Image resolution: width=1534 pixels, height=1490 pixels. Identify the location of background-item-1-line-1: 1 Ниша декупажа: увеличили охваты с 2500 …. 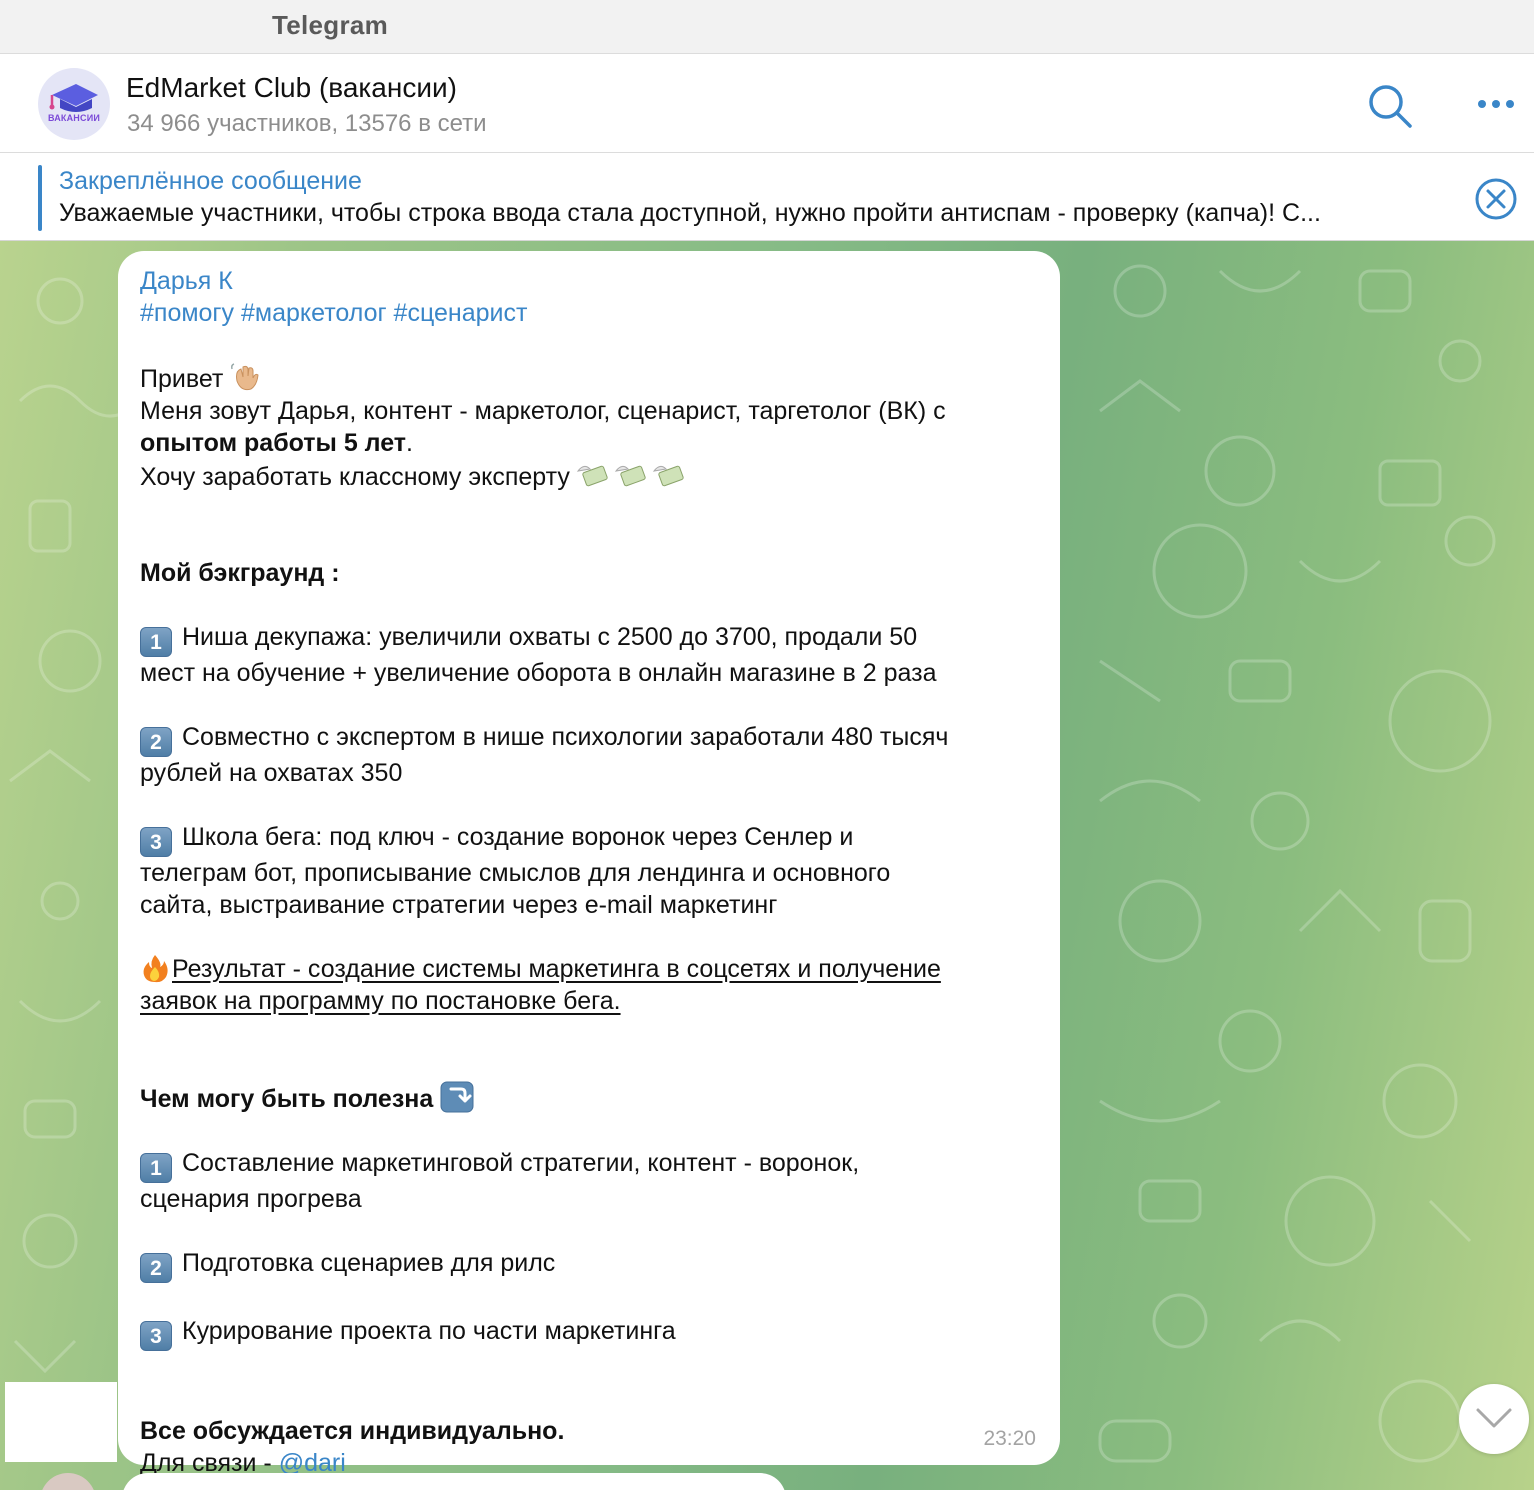
(590, 639).